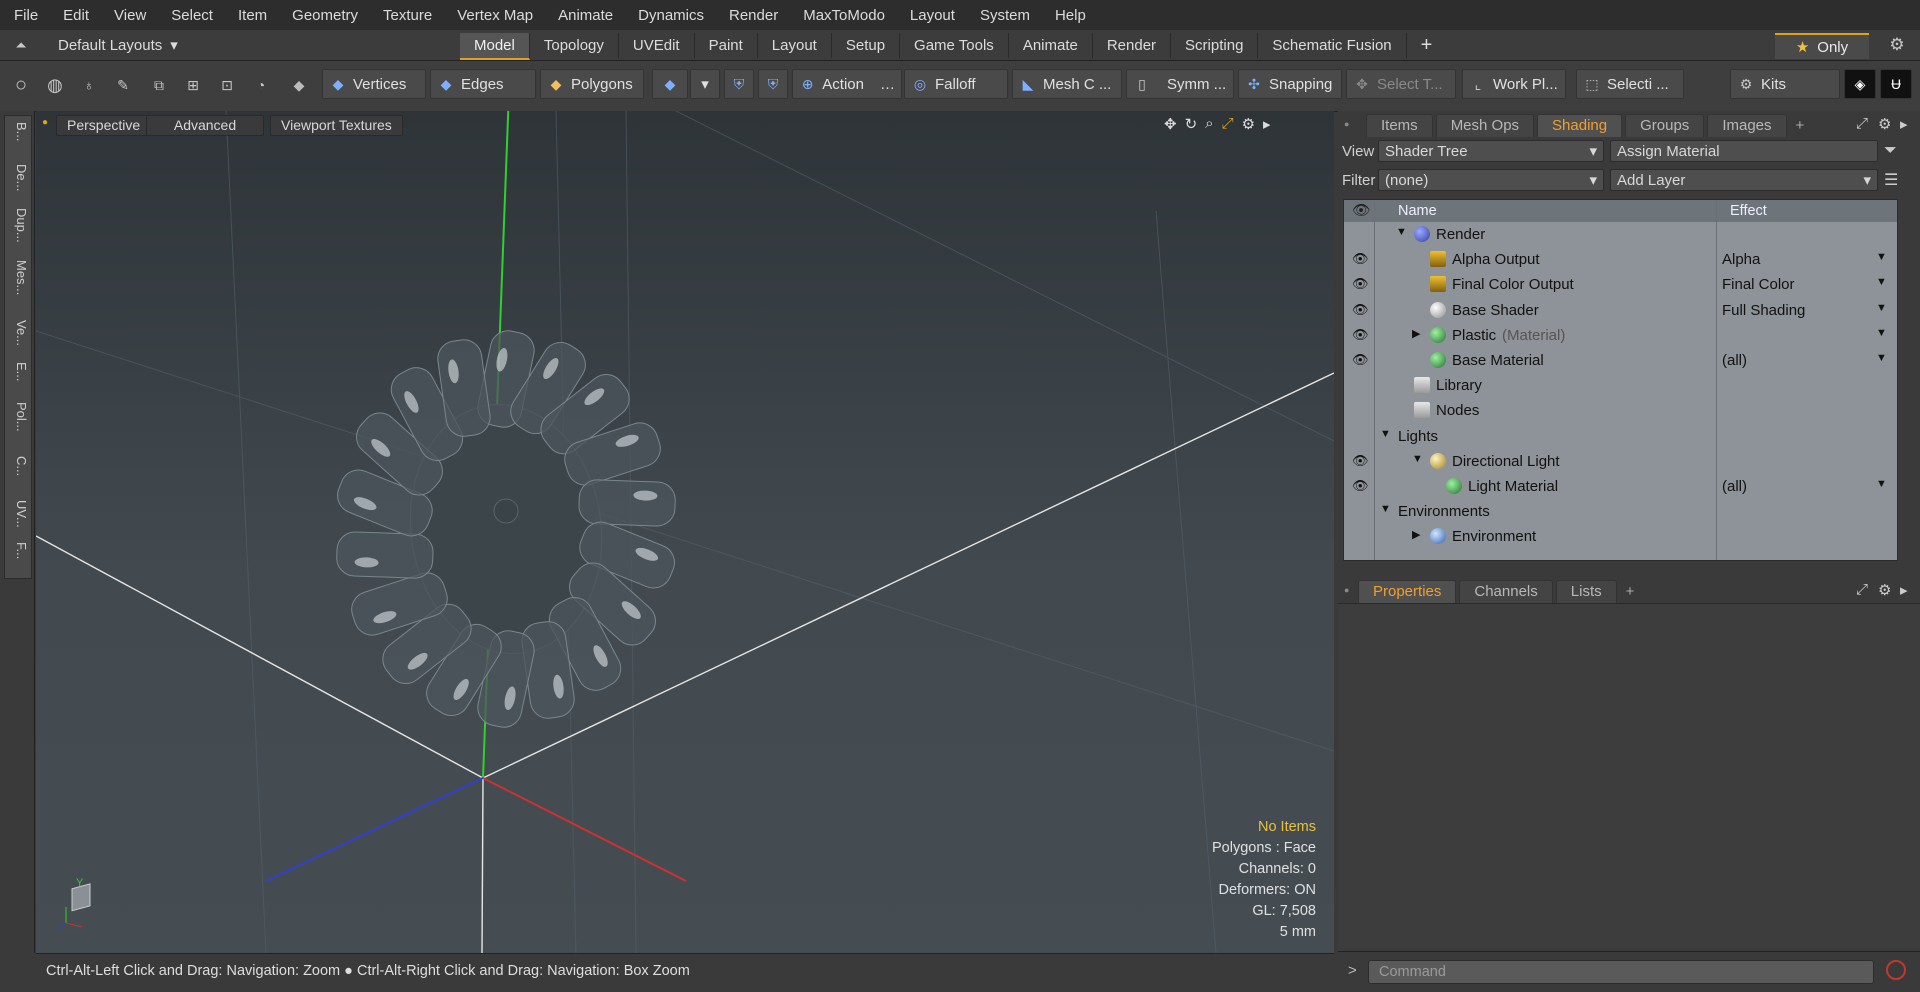  Describe the element at coordinates (657, 45) in the screenshot. I see `tab-uvedit: UVEdit` at that location.